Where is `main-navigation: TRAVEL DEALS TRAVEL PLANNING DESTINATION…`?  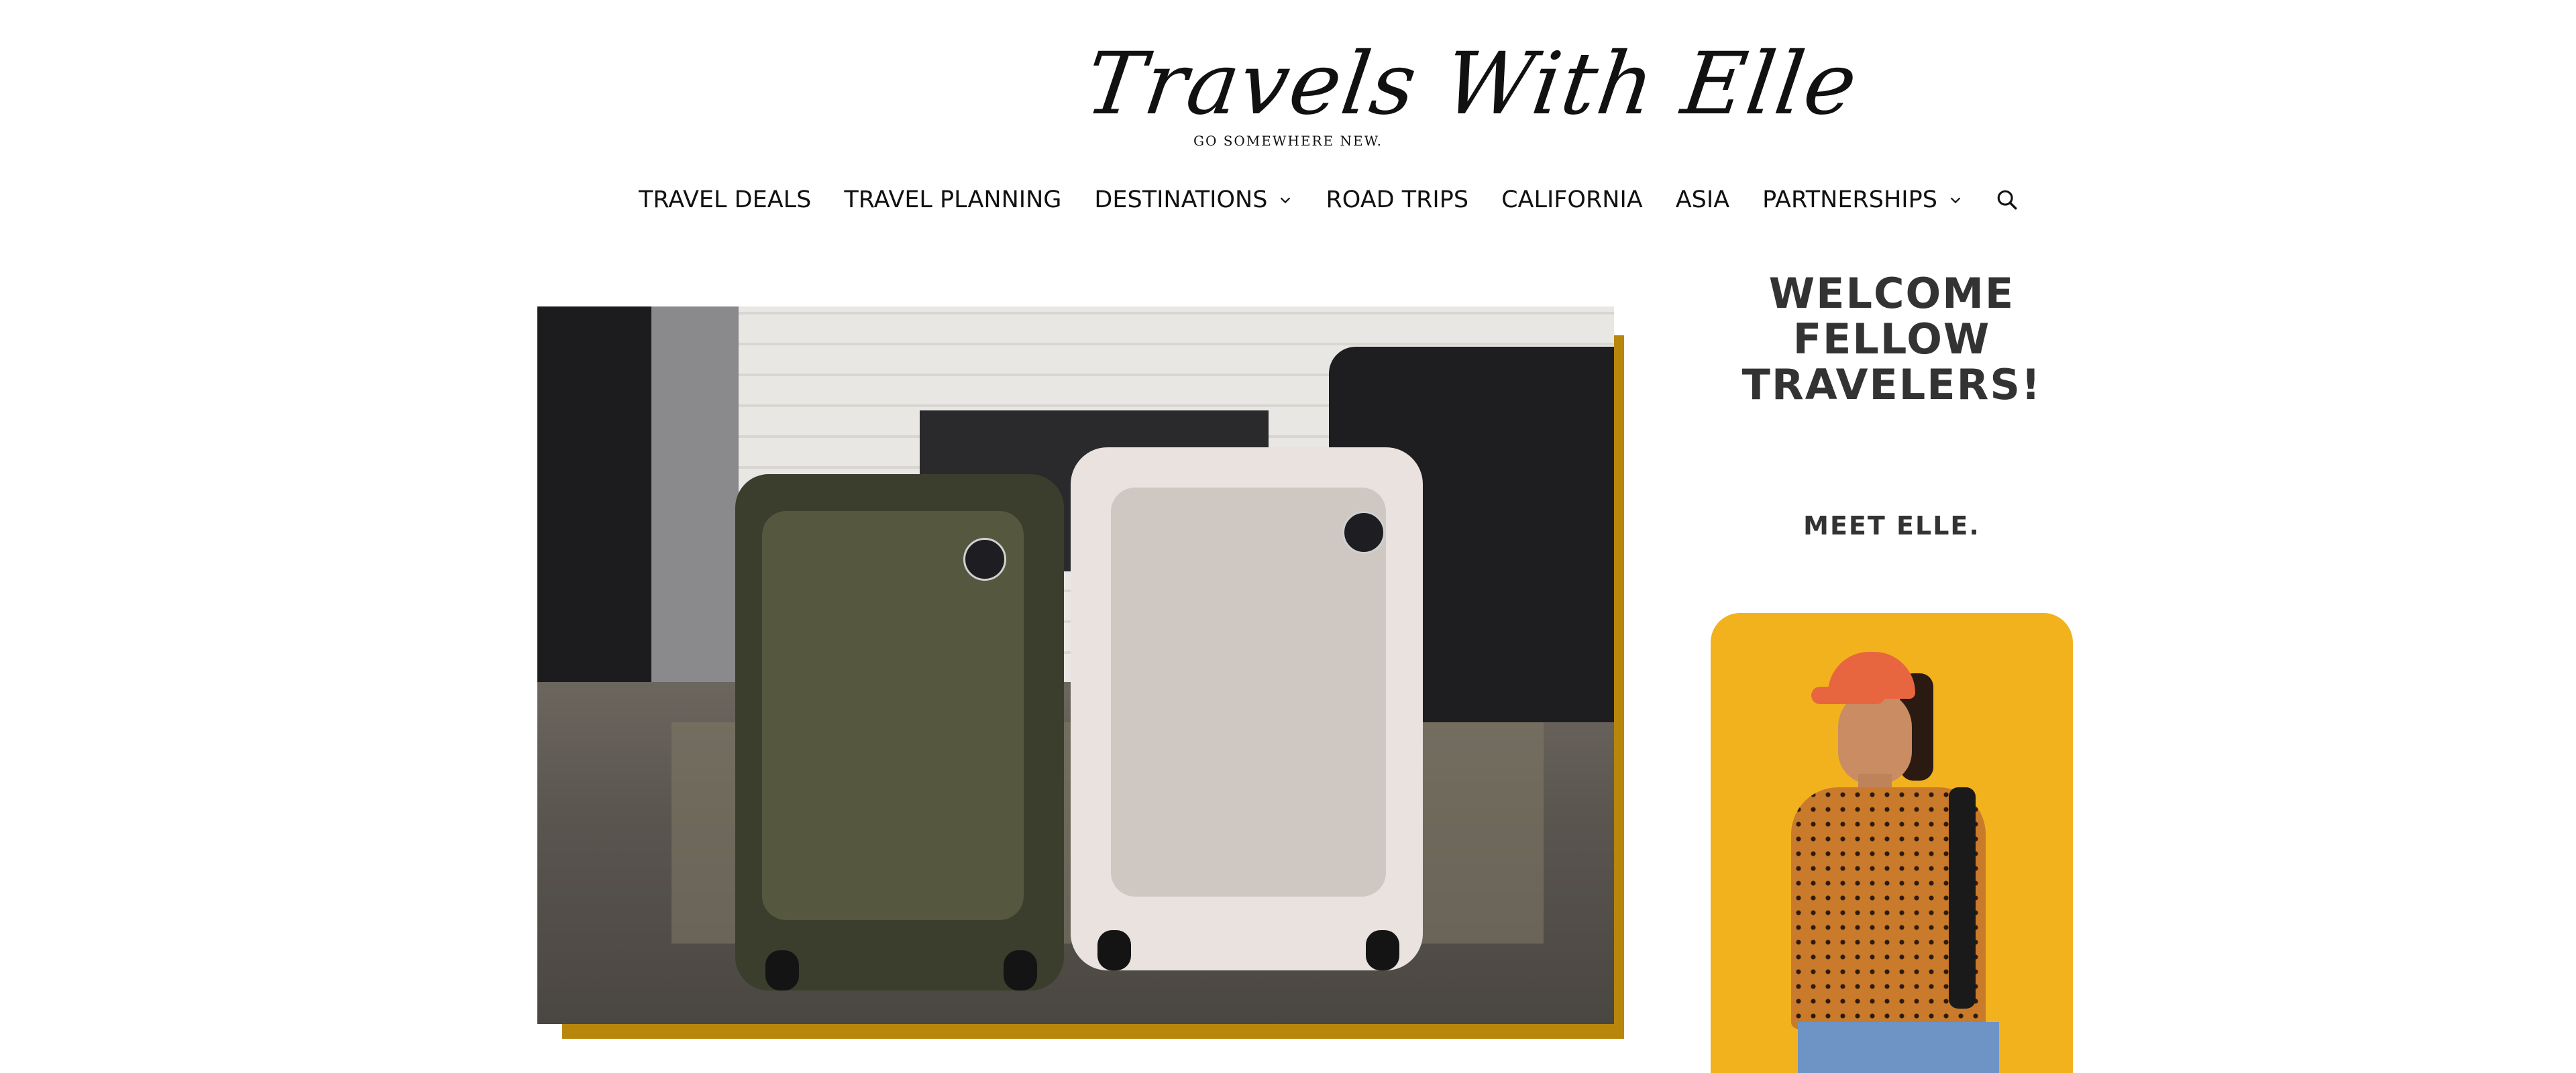
main-navigation: TRAVEL DEALS TRAVEL PLANNING DESTINATION… is located at coordinates (1329, 199).